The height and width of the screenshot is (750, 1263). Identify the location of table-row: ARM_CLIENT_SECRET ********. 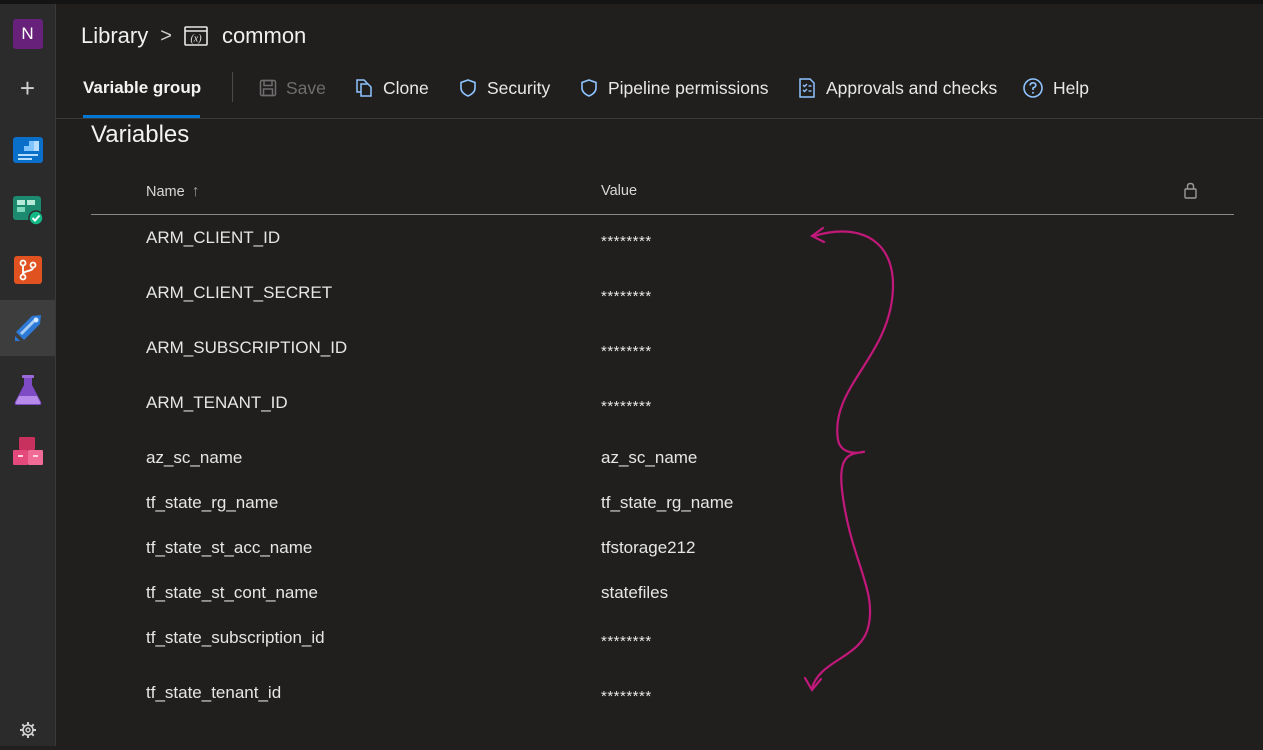
(662, 301).